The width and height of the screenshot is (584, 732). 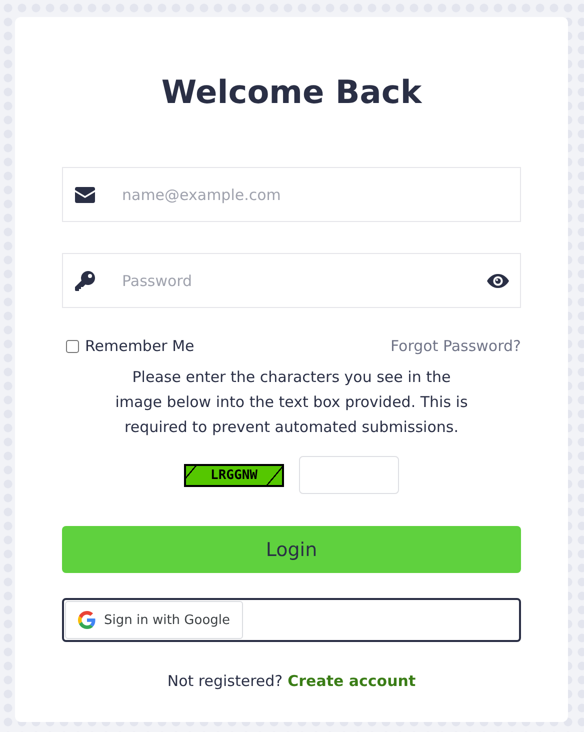 What do you see at coordinates (352, 681) in the screenshot?
I see `create-account-link: Create account` at bounding box center [352, 681].